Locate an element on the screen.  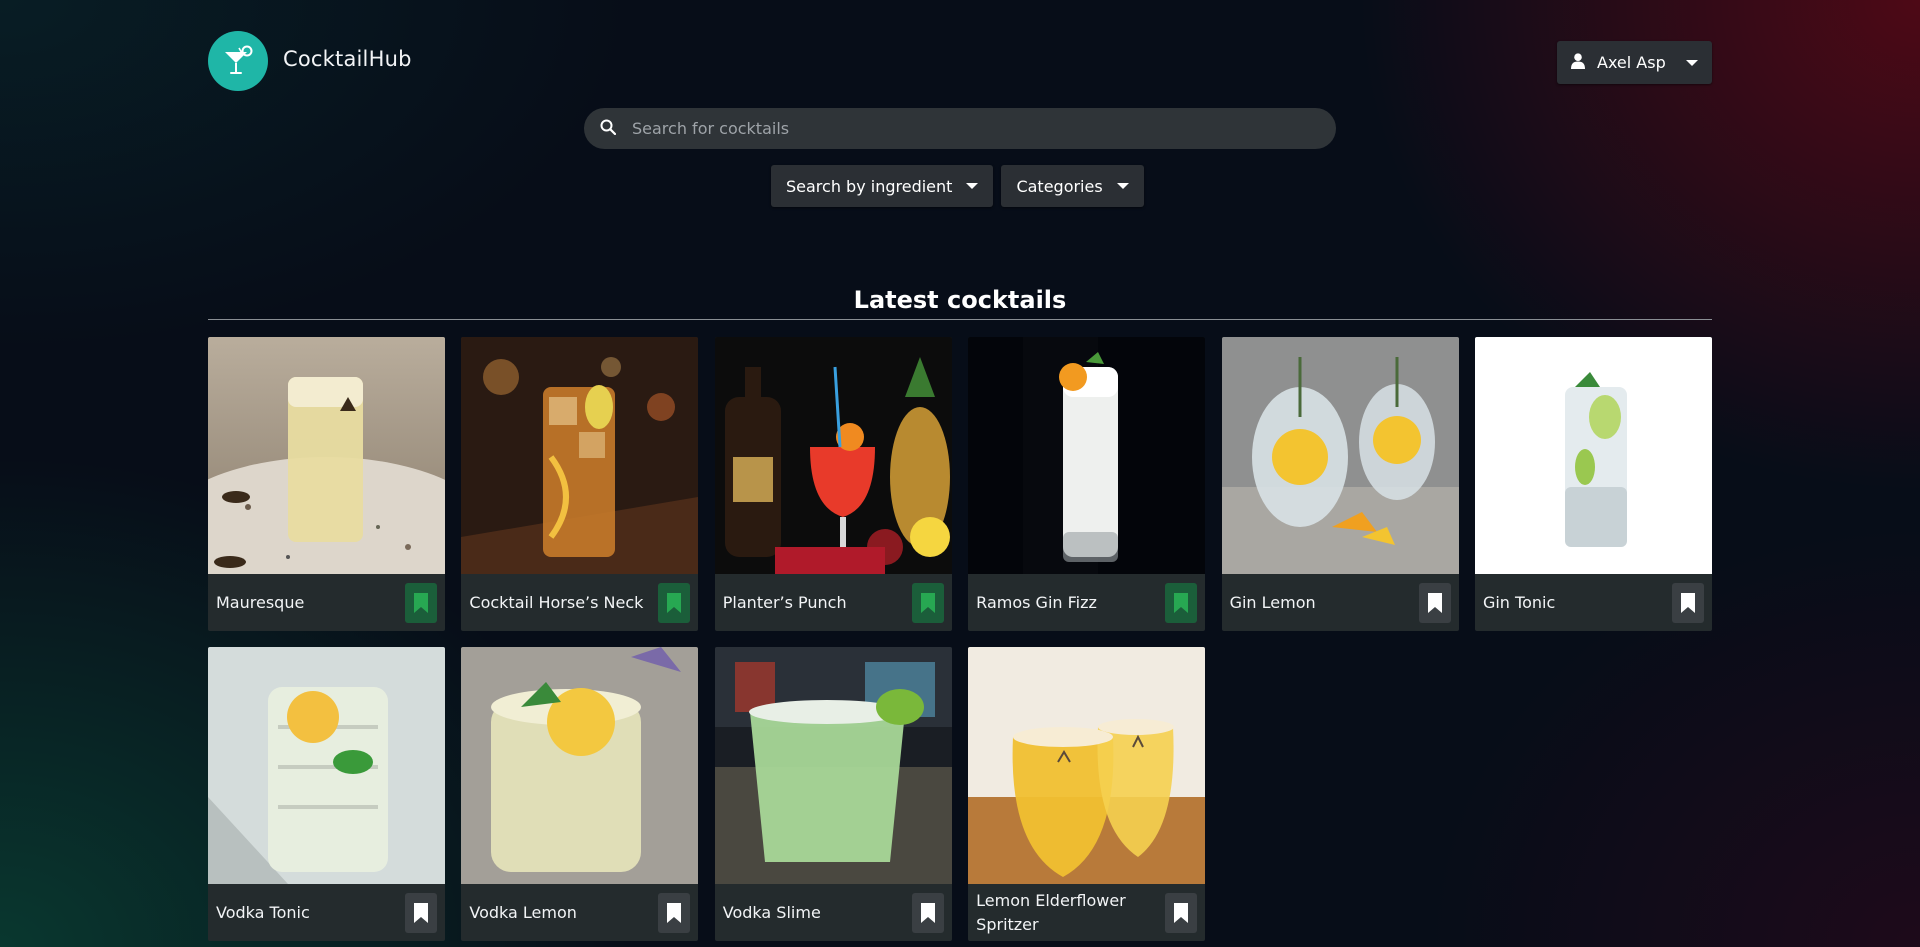
card-footer: Vodka Tonic is located at coordinates (326, 912).